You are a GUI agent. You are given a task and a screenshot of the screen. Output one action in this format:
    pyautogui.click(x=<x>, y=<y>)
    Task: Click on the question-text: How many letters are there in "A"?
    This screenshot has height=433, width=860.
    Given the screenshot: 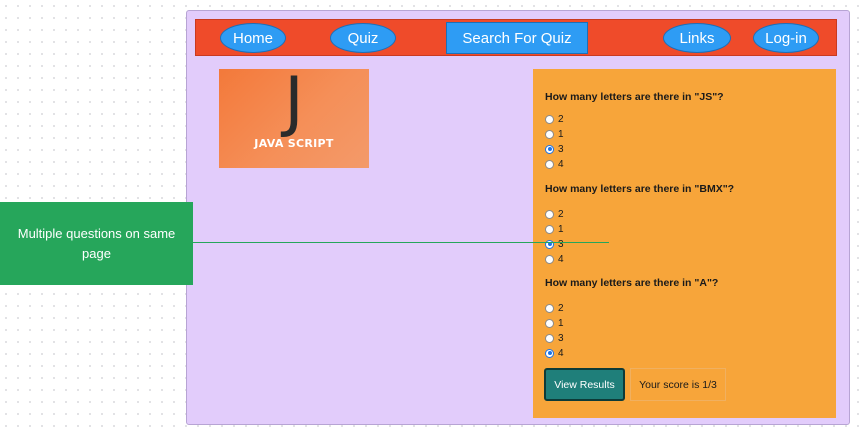 What is the action you would take?
    pyautogui.click(x=632, y=283)
    